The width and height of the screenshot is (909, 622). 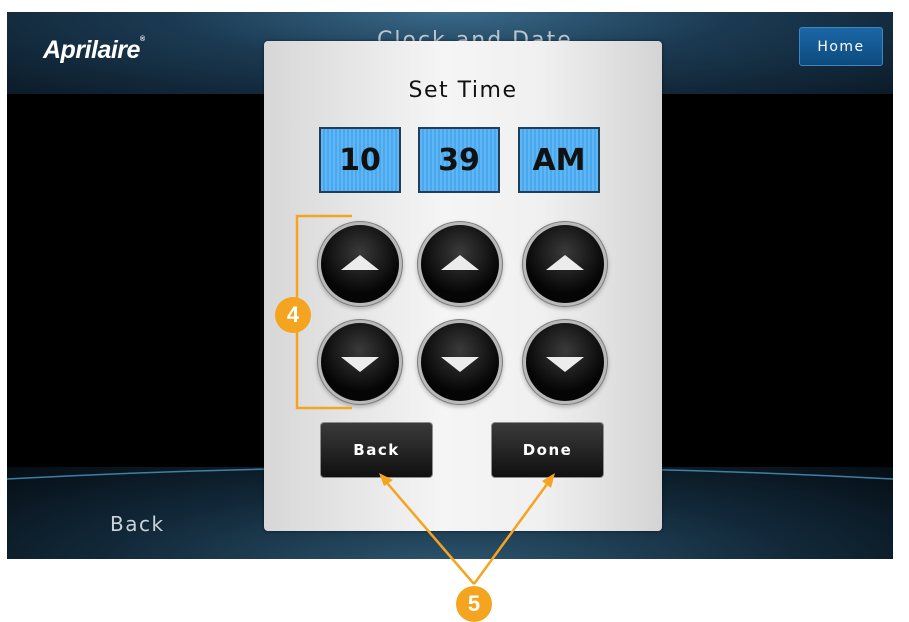 What do you see at coordinates (293, 315) in the screenshot?
I see `callout-4-badge: 4` at bounding box center [293, 315].